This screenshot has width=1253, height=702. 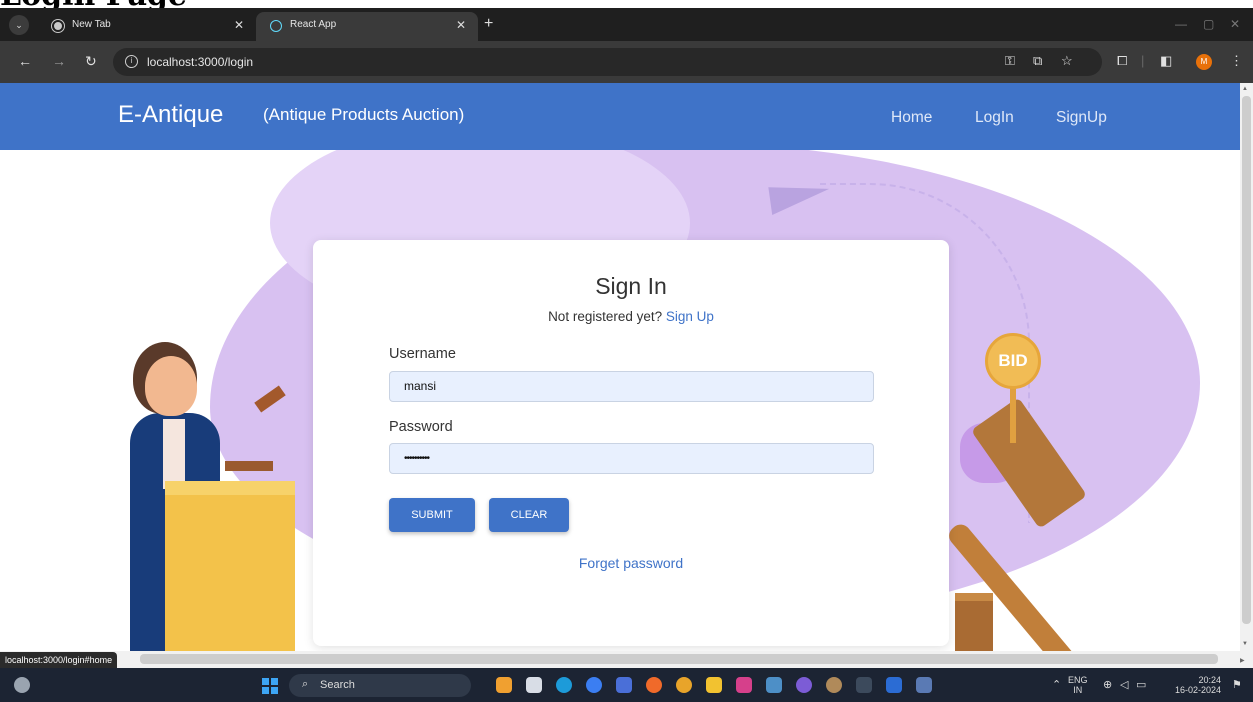 I want to click on address-bar: i localhost:3000/login ⚿ ⧉ ☆, so click(x=607, y=62).